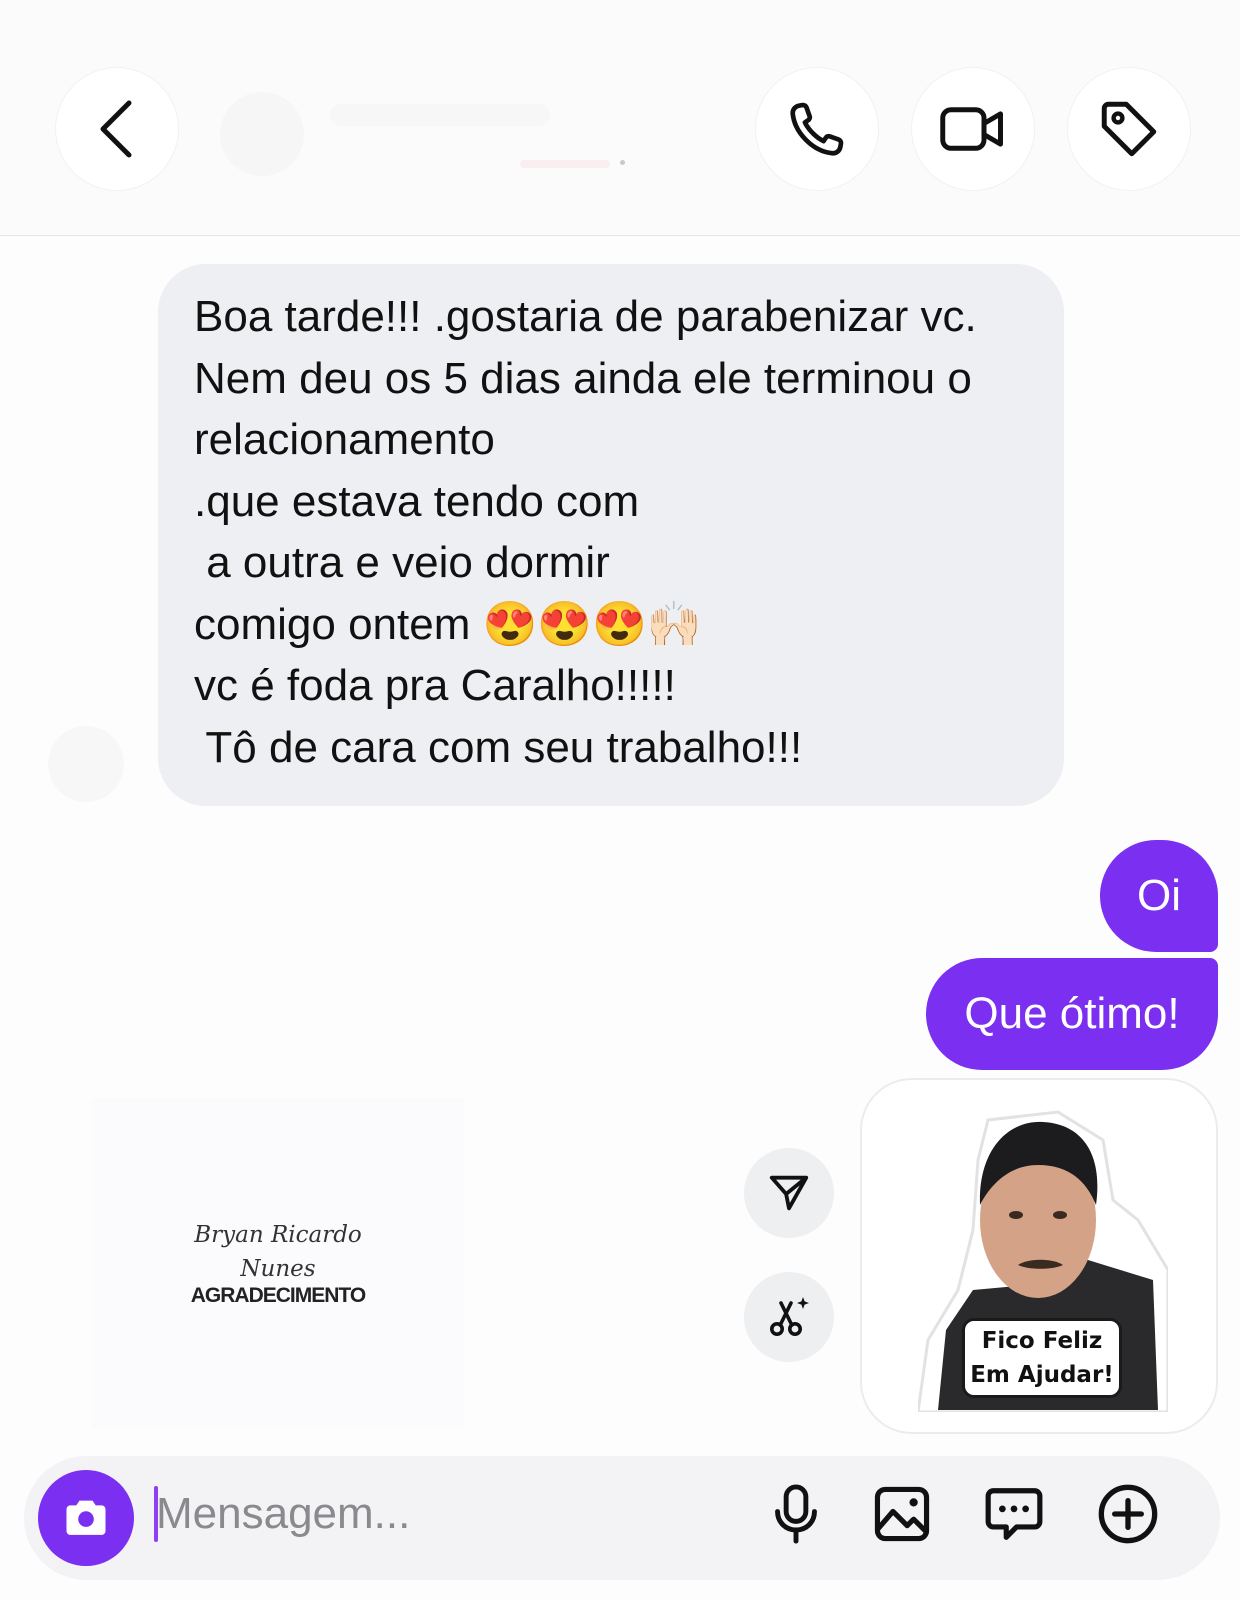  I want to click on video-call-button, so click(973, 129).